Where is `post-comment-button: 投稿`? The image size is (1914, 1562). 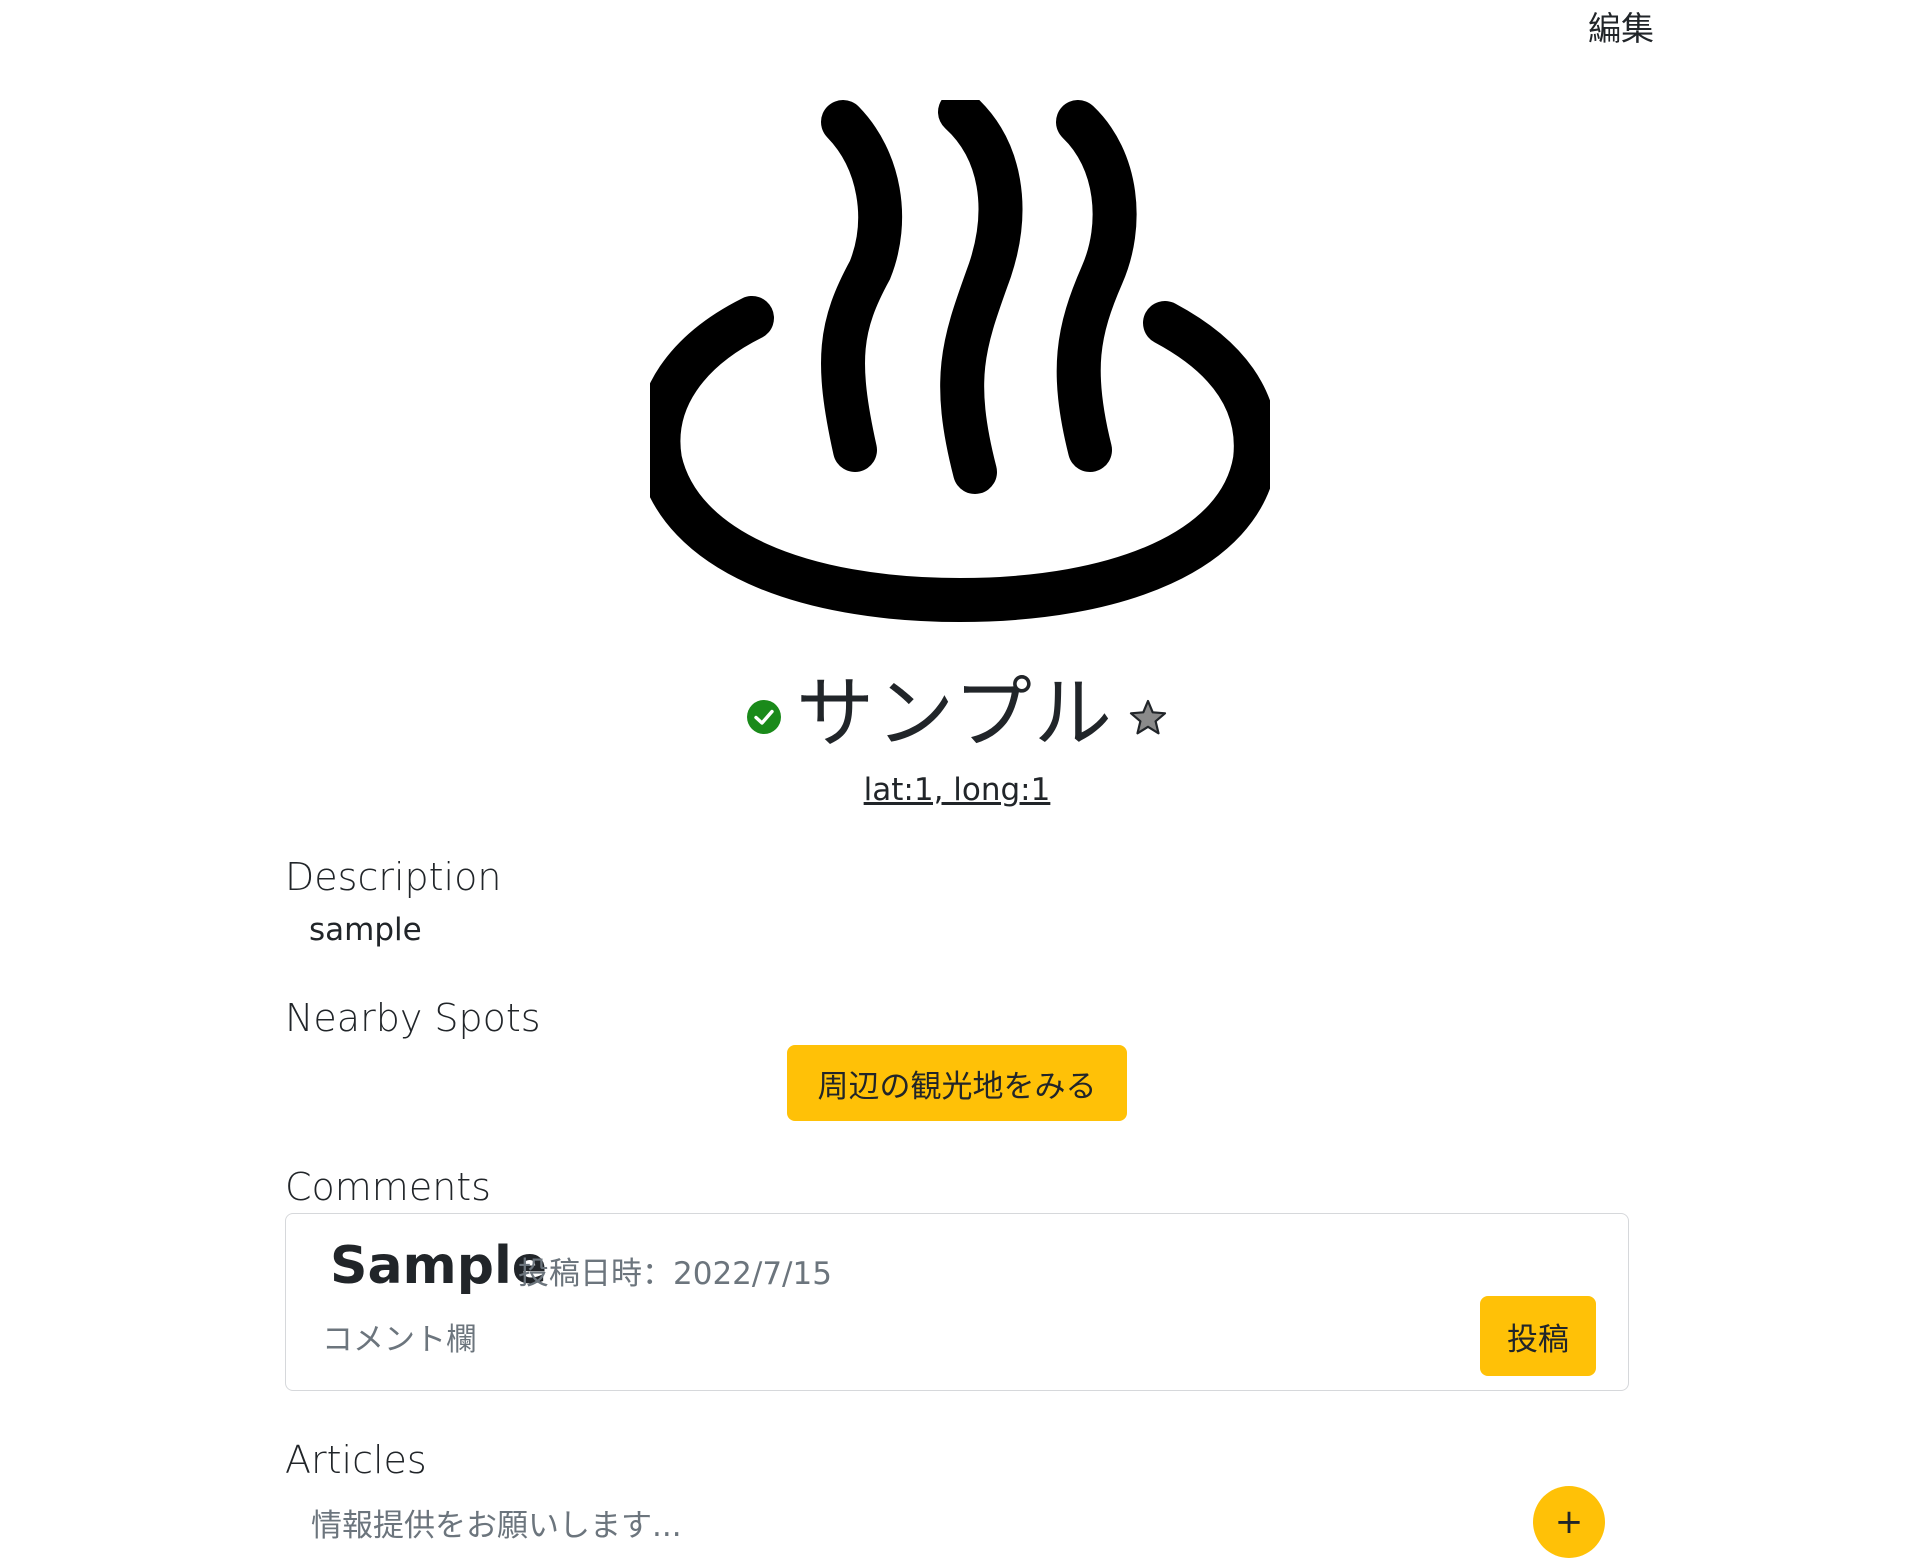
post-comment-button: 投稿 is located at coordinates (1538, 1336).